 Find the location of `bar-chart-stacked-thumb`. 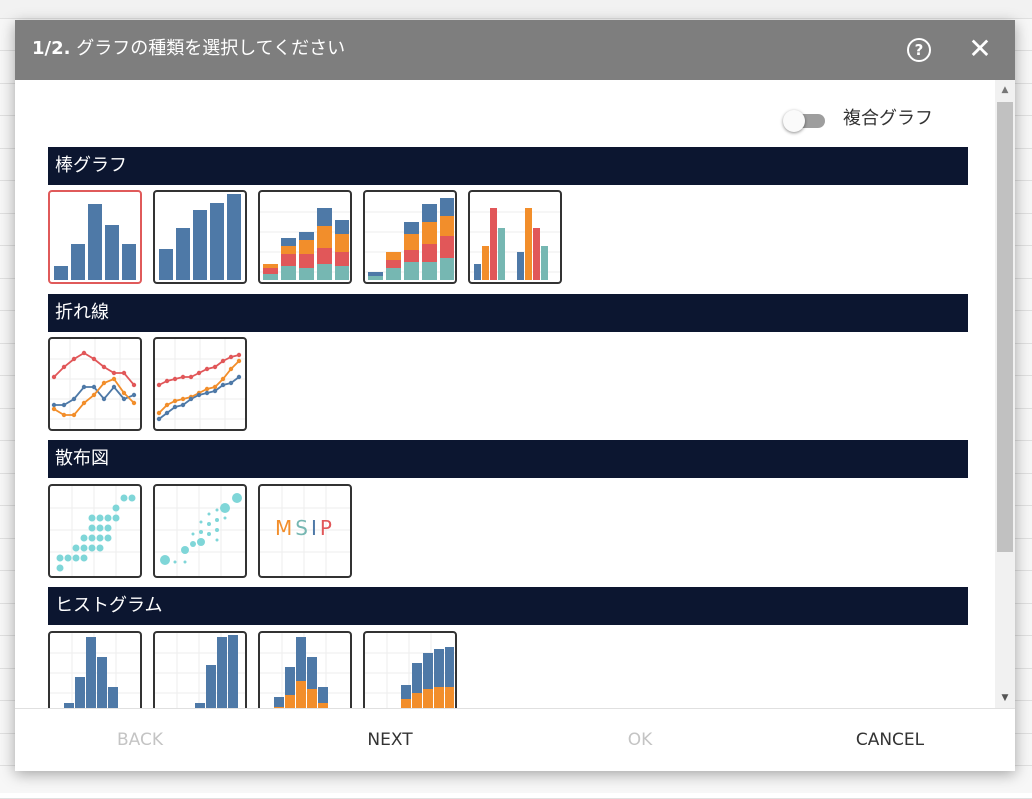

bar-chart-stacked-thumb is located at coordinates (305, 237).